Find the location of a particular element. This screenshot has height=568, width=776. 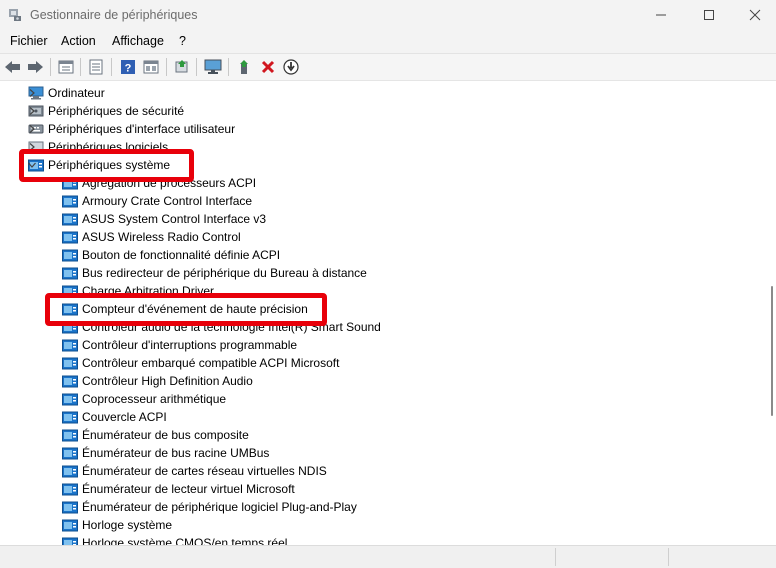

tree-device-item: Énumérateur de bus racine UMBus is located at coordinates (165, 453).